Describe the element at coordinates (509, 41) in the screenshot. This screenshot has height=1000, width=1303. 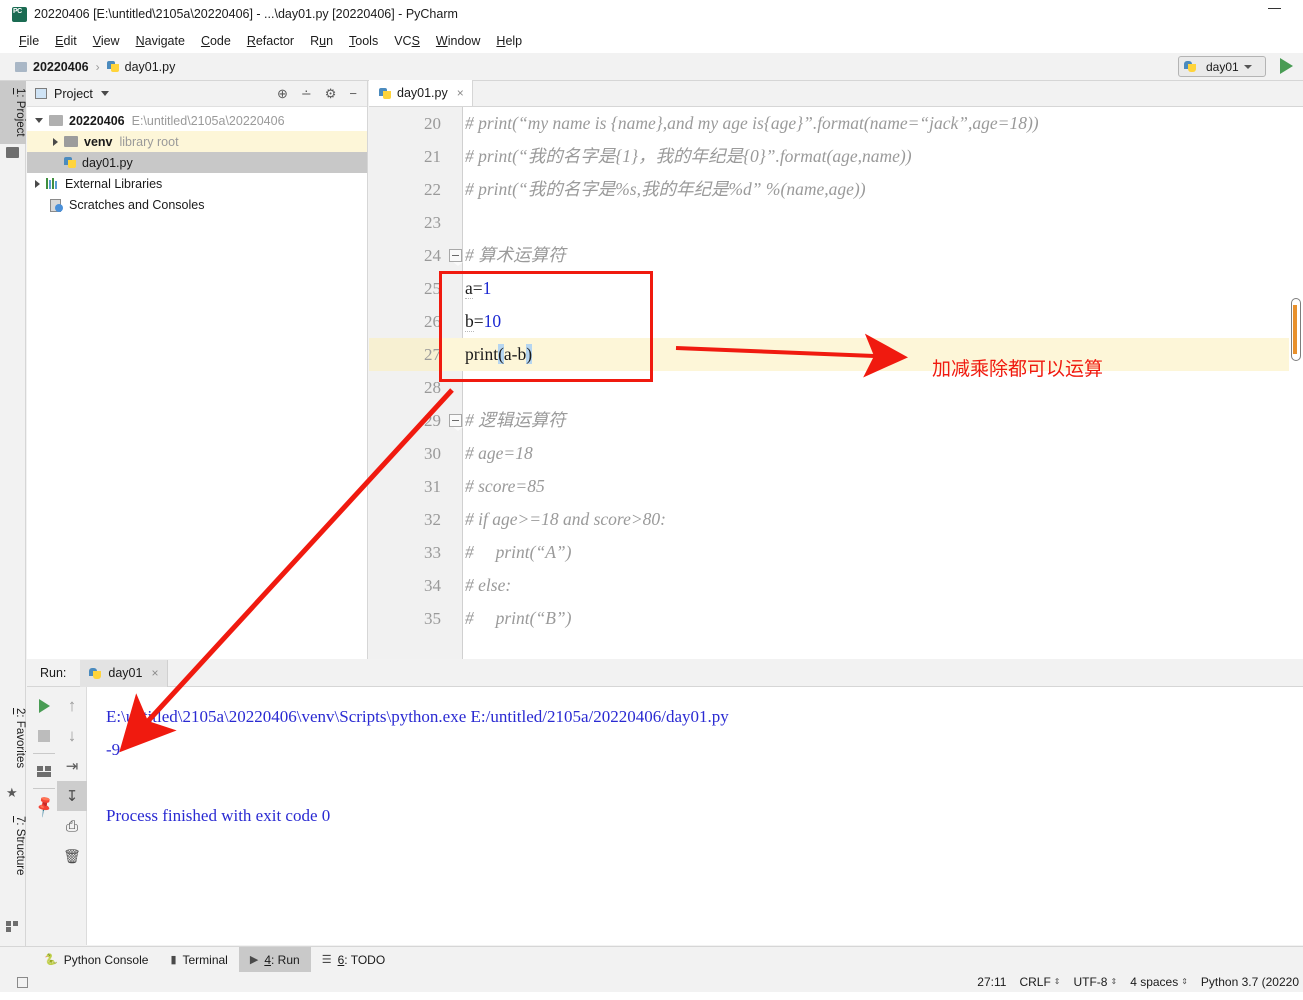
I see `menu-help: Help` at that location.